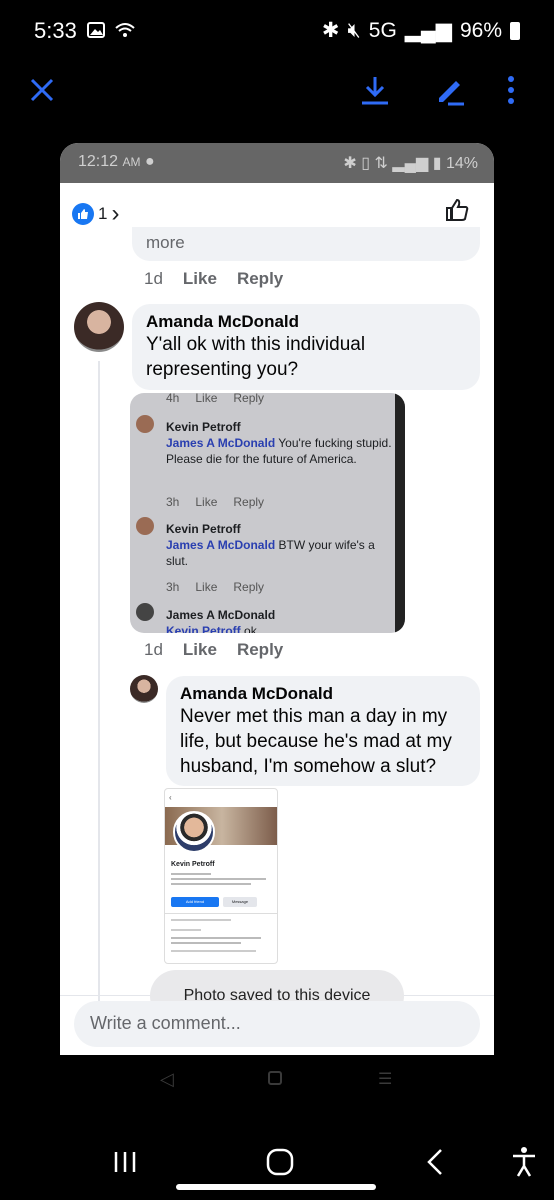 This screenshot has height=1200, width=554. Describe the element at coordinates (385, 1079) in the screenshot. I see `recents-icon: ☰` at that location.